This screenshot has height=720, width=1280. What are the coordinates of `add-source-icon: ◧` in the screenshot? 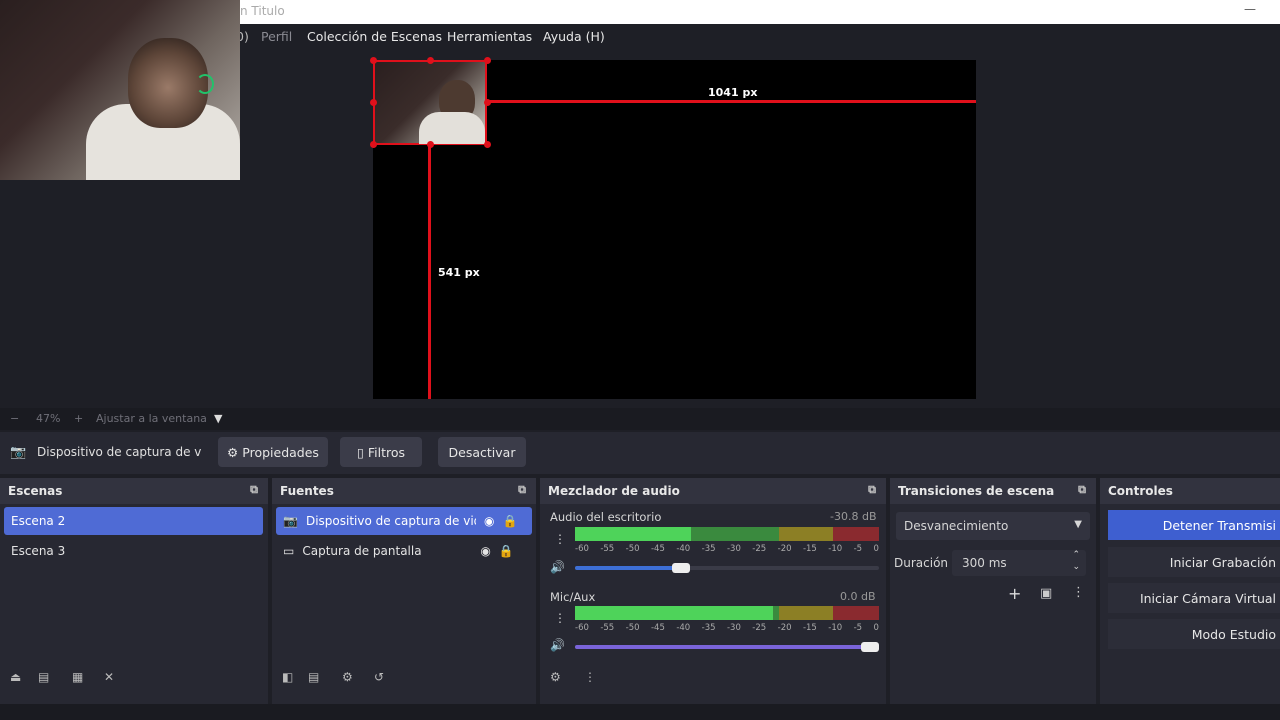 It's located at (287, 677).